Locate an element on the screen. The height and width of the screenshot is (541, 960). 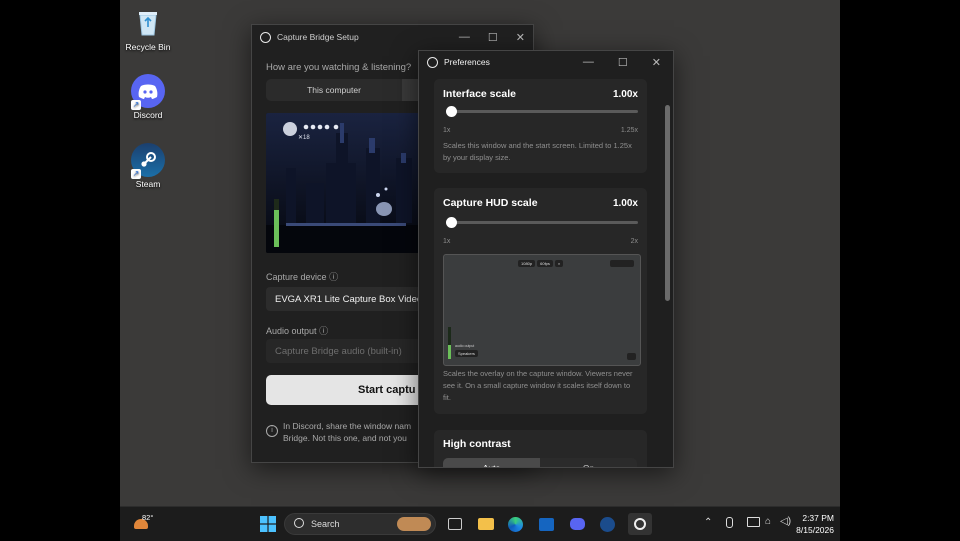
interface-scale-max: 1.25x is located at coordinates (629, 130).